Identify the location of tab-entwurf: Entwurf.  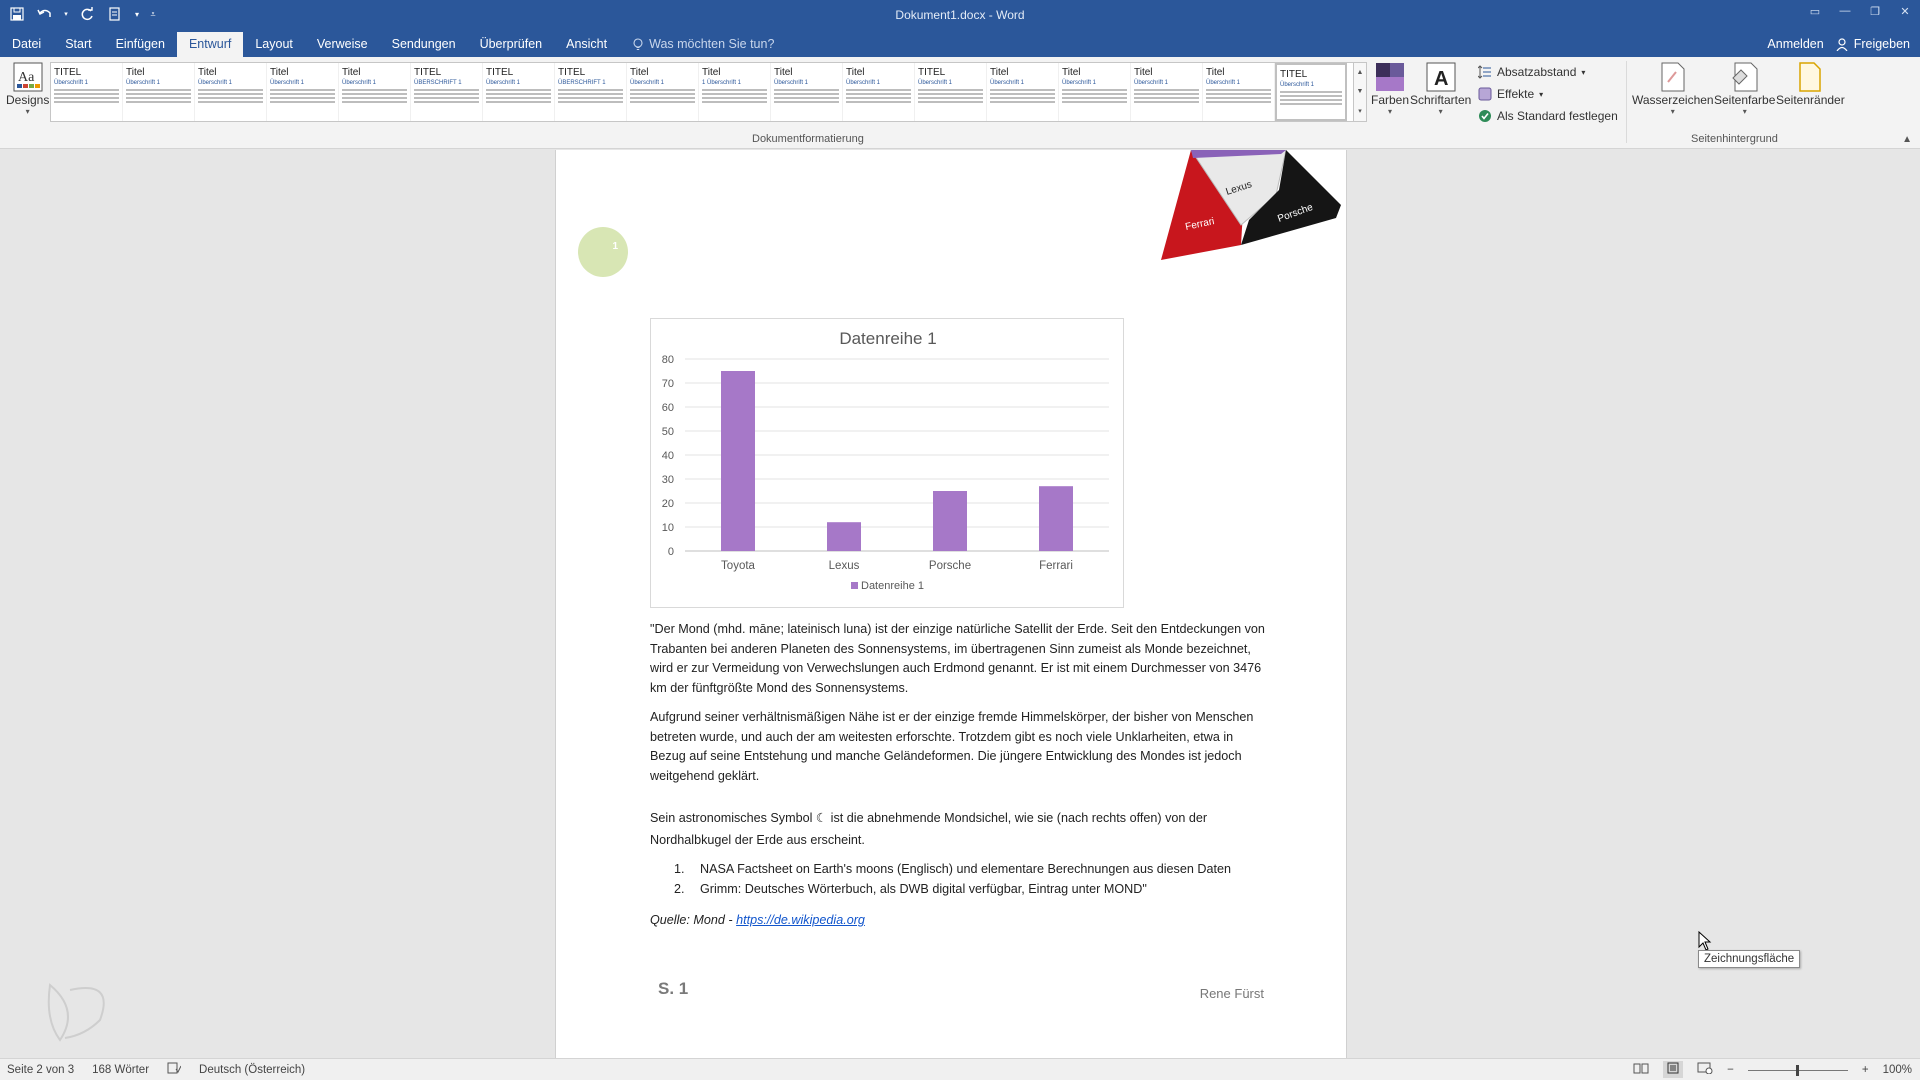
(210, 44).